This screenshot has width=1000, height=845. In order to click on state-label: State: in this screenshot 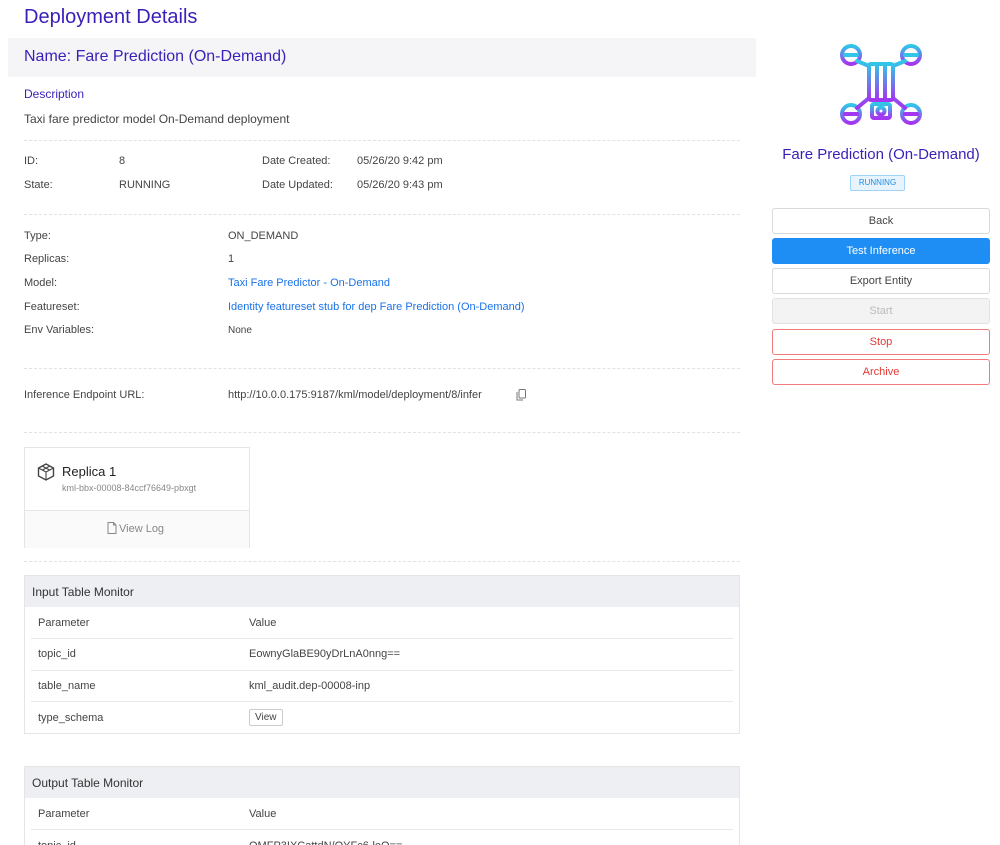, I will do `click(38, 185)`.